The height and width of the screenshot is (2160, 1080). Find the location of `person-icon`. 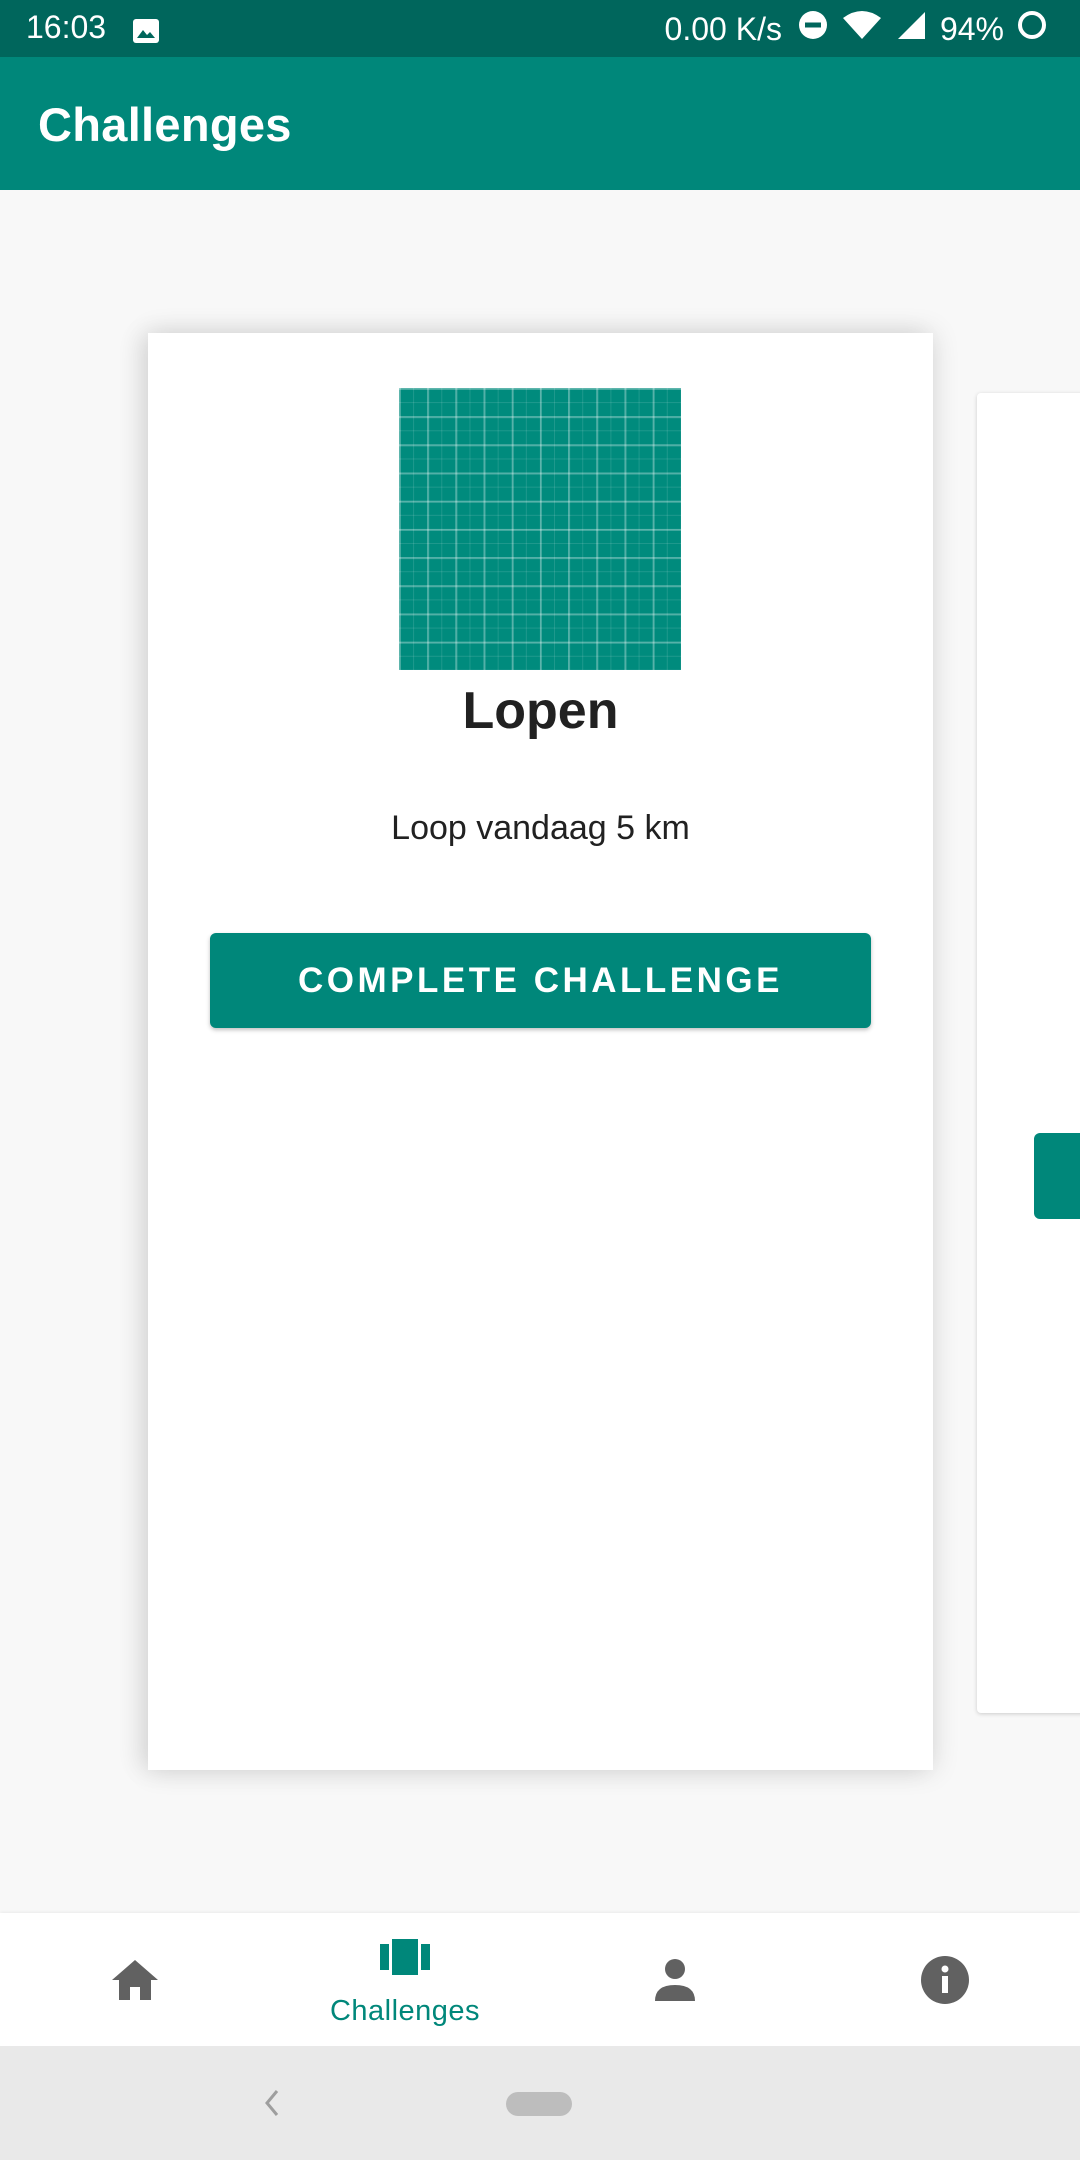

person-icon is located at coordinates (675, 1982).